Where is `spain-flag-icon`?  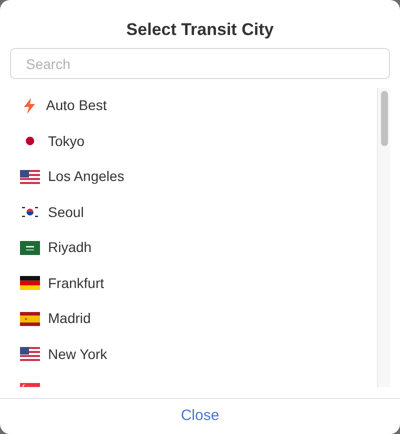
spain-flag-icon is located at coordinates (30, 319).